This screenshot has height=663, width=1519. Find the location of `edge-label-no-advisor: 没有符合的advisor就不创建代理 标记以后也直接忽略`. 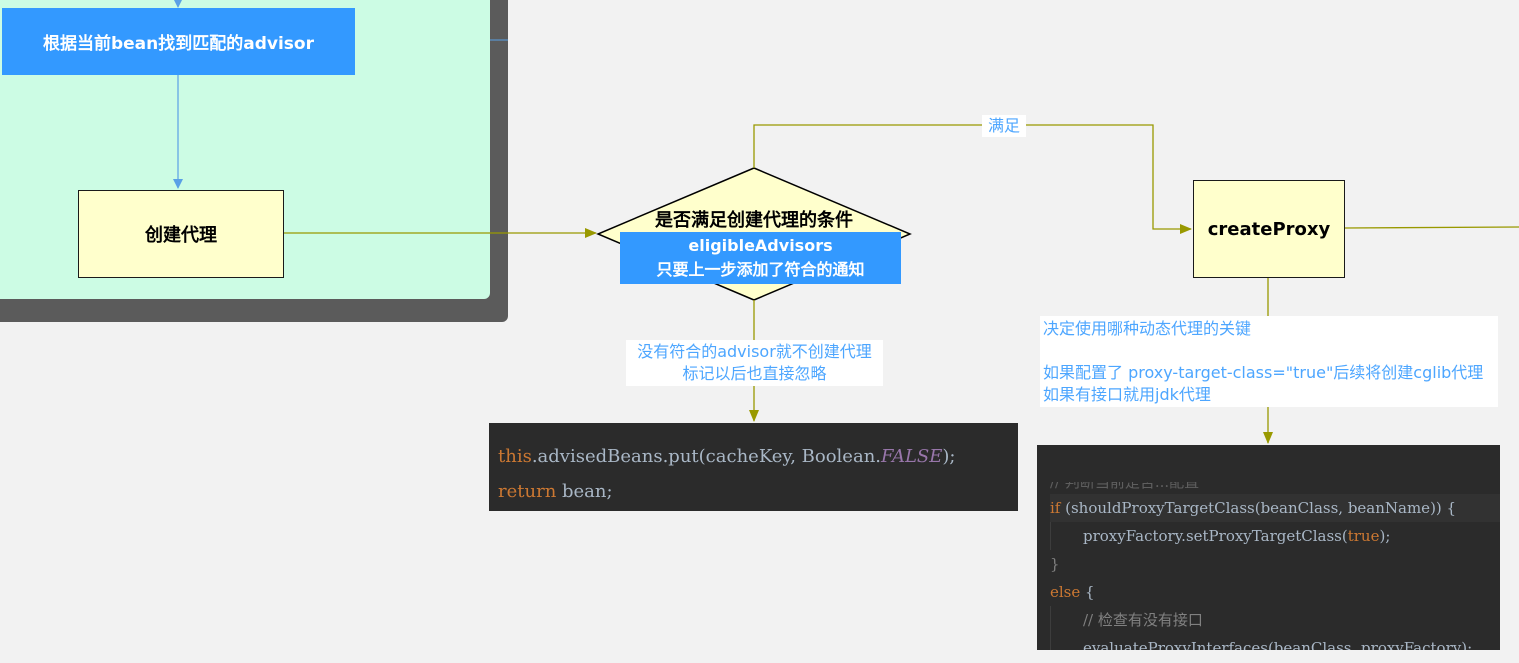

edge-label-no-advisor: 没有符合的advisor就不创建代理 标记以后也直接忽略 is located at coordinates (754, 363).